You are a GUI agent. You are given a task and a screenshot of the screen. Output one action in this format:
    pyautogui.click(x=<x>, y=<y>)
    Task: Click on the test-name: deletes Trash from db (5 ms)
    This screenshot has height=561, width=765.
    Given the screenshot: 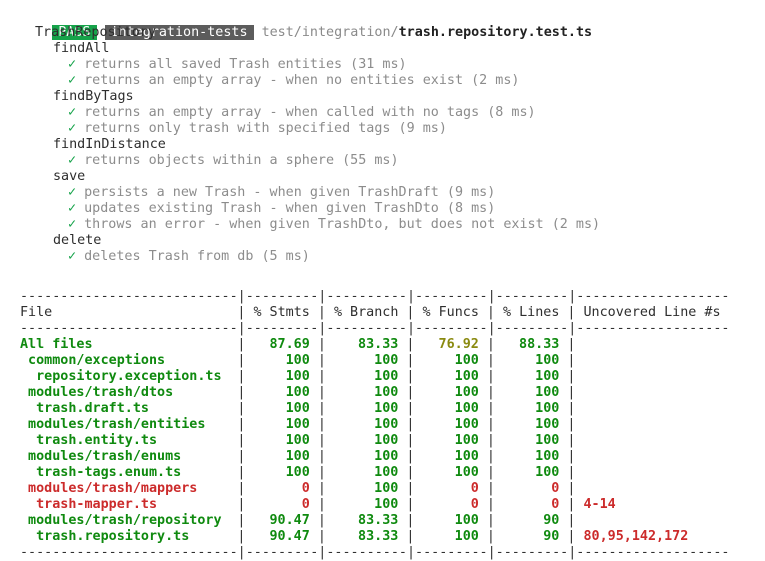 What is the action you would take?
    pyautogui.click(x=197, y=256)
    